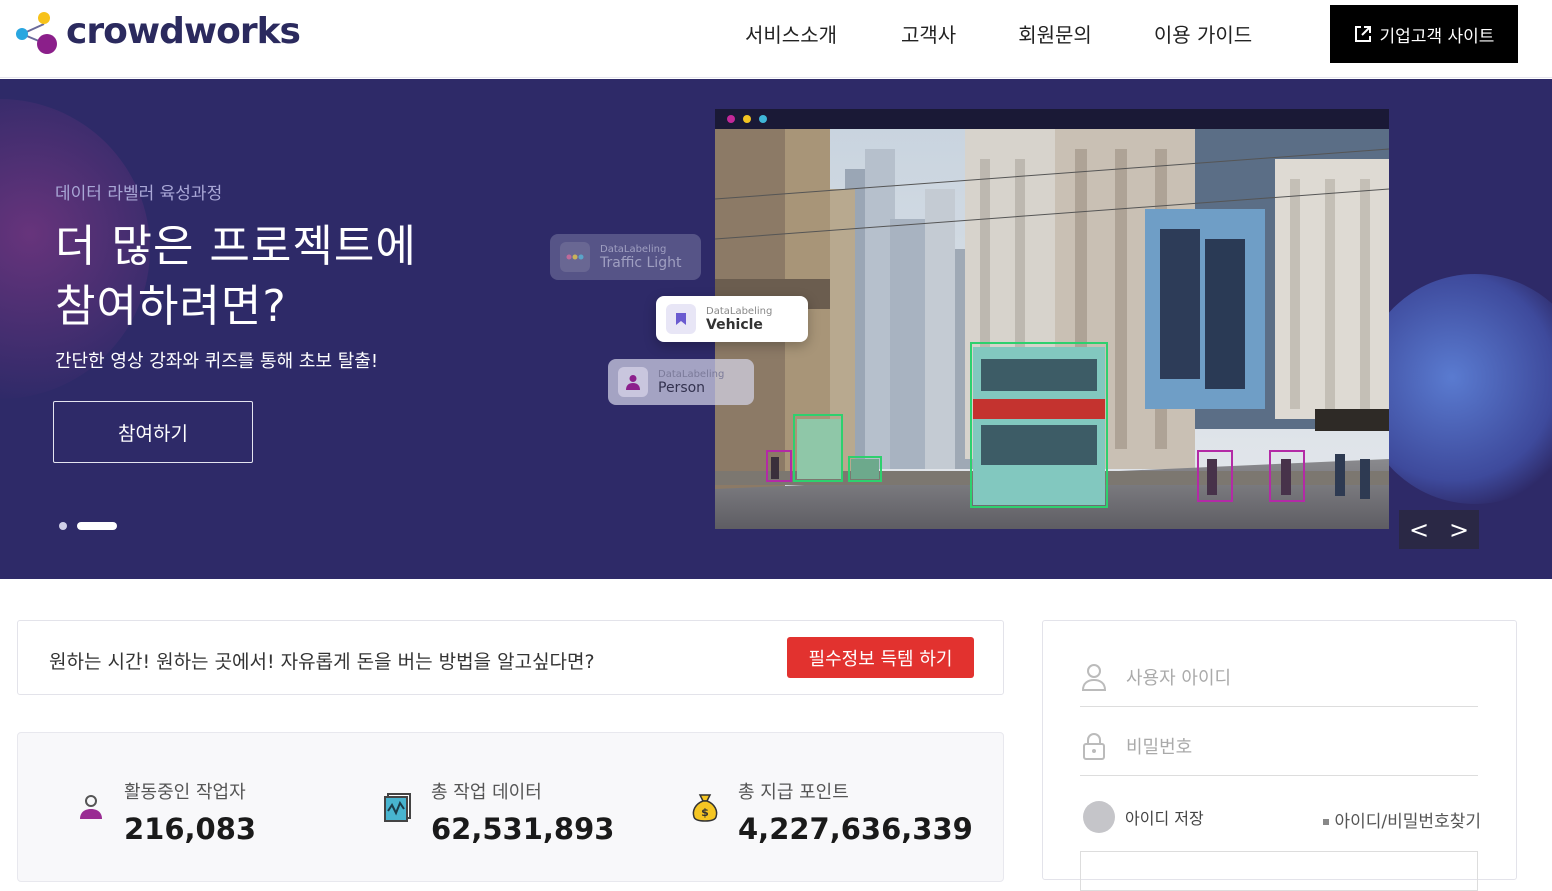 This screenshot has width=1552, height=891. Describe the element at coordinates (1325, 822) in the screenshot. I see `bullet-icon` at that location.